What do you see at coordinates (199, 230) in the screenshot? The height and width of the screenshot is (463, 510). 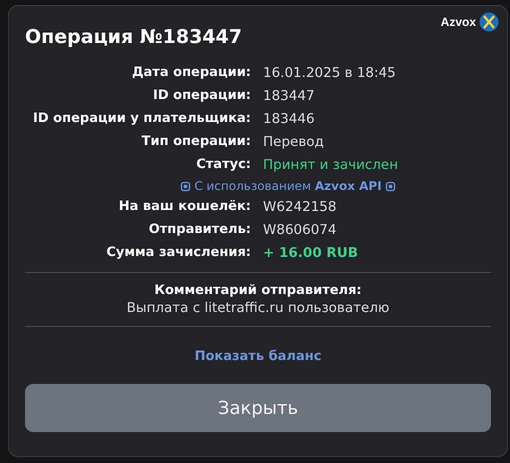 I see `field-label: Отправитель:` at bounding box center [199, 230].